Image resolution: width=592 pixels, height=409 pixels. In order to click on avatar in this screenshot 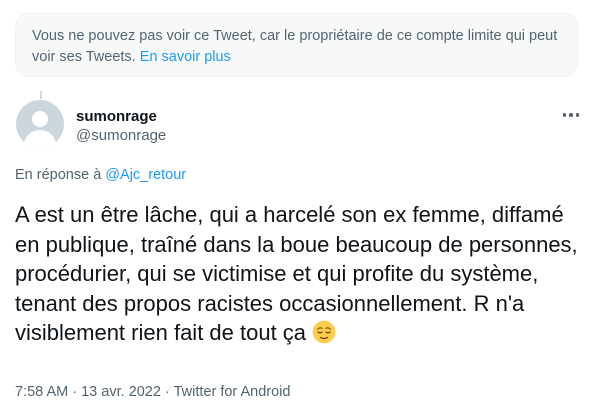, I will do `click(40, 124)`.